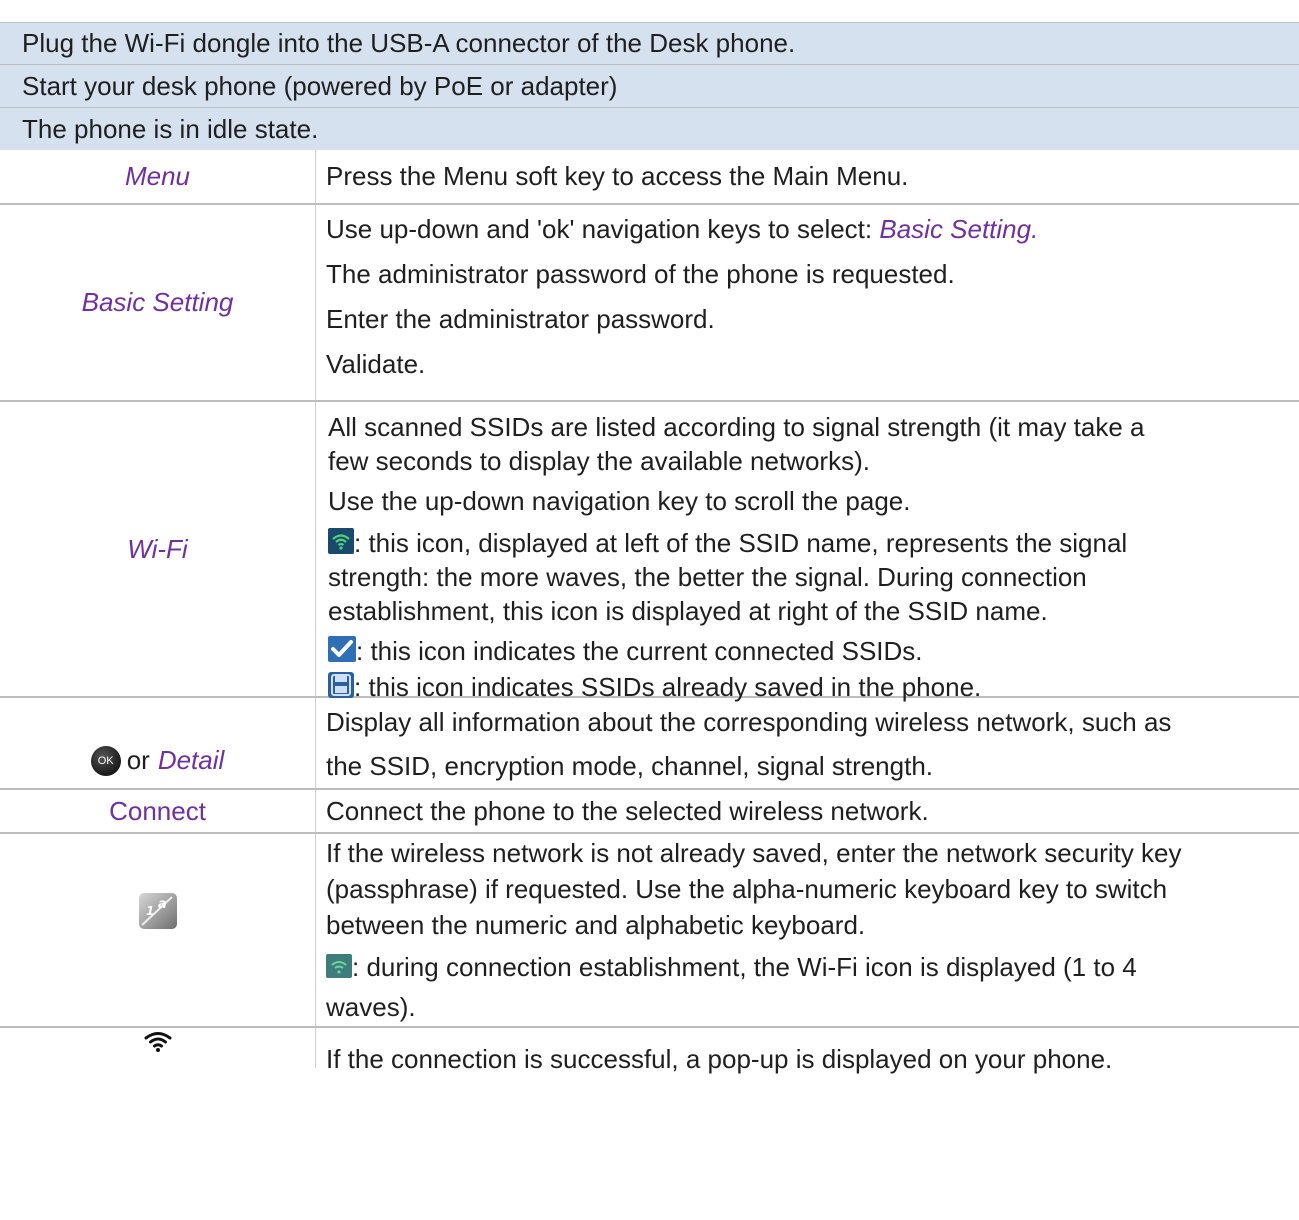 The height and width of the screenshot is (1220, 1299). I want to click on or-text: or, so click(138, 760).